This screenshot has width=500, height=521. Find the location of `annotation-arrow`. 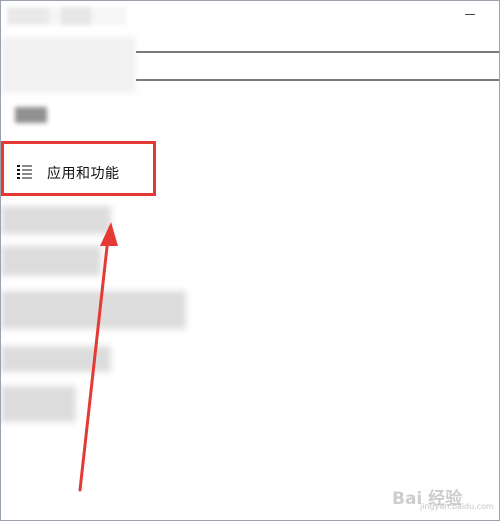

annotation-arrow is located at coordinates (98, 357).